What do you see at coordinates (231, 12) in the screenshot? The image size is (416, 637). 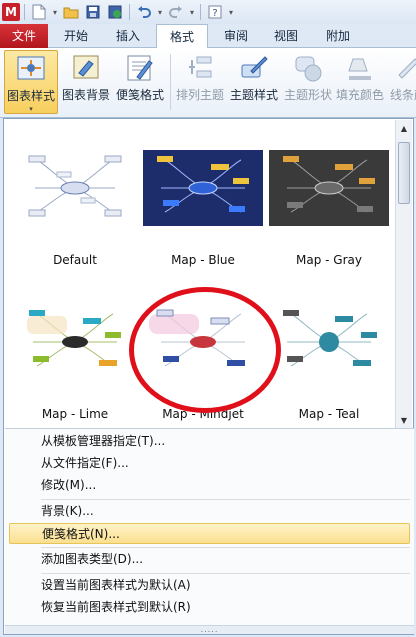 I see `customize-toolbar-icon: ▾` at bounding box center [231, 12].